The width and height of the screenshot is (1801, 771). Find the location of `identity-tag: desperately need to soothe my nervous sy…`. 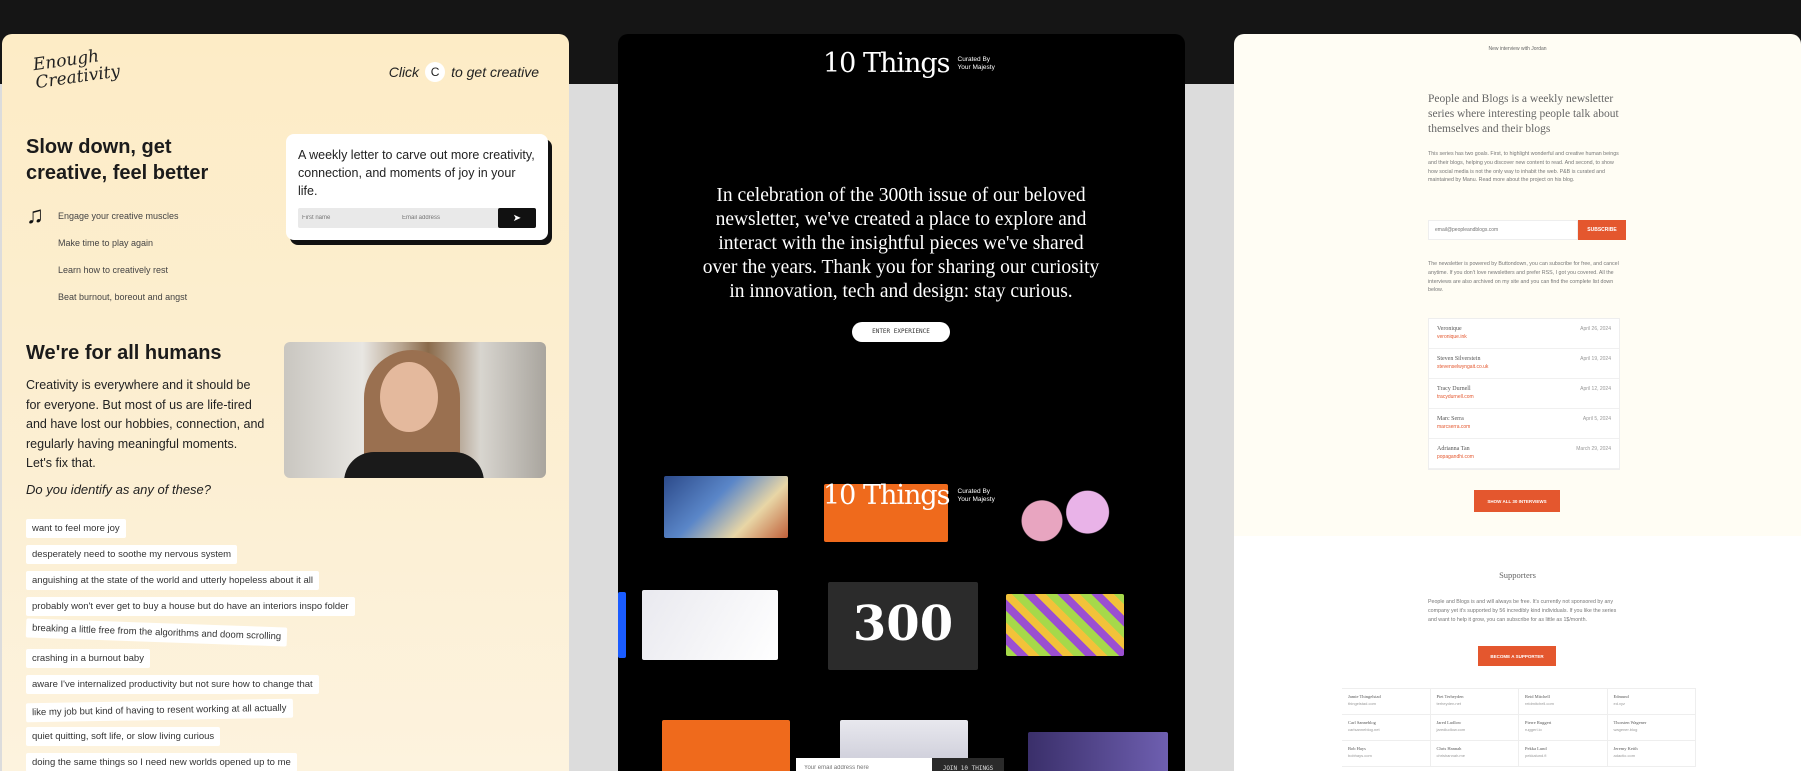

identity-tag: desperately need to soothe my nervous sy… is located at coordinates (132, 554).